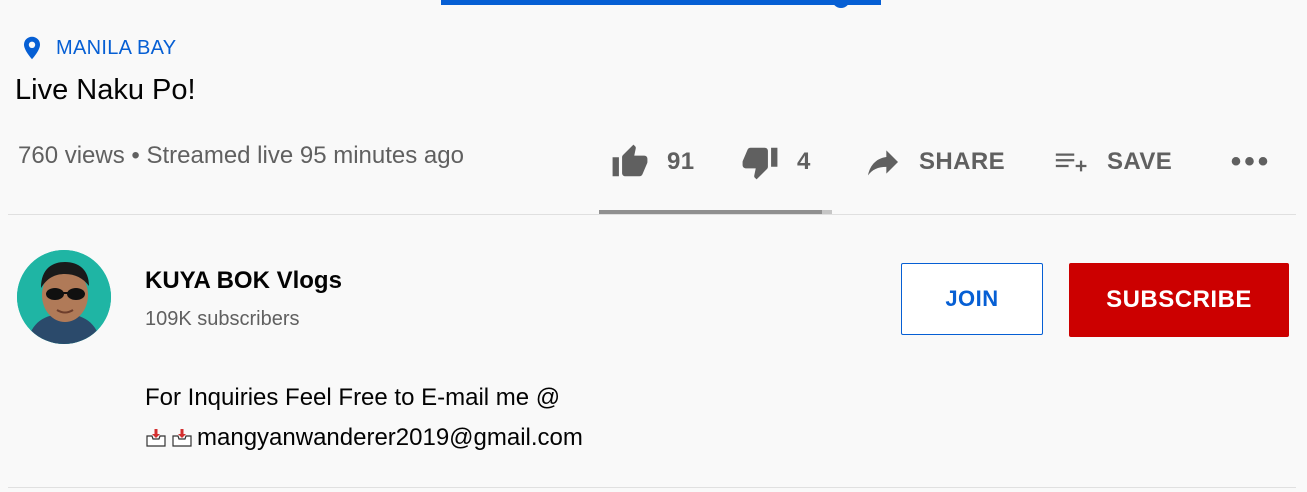 Image resolution: width=1307 pixels, height=492 pixels. I want to click on action-bar: 91 4 SHARE SAVE •••, so click(941, 162).